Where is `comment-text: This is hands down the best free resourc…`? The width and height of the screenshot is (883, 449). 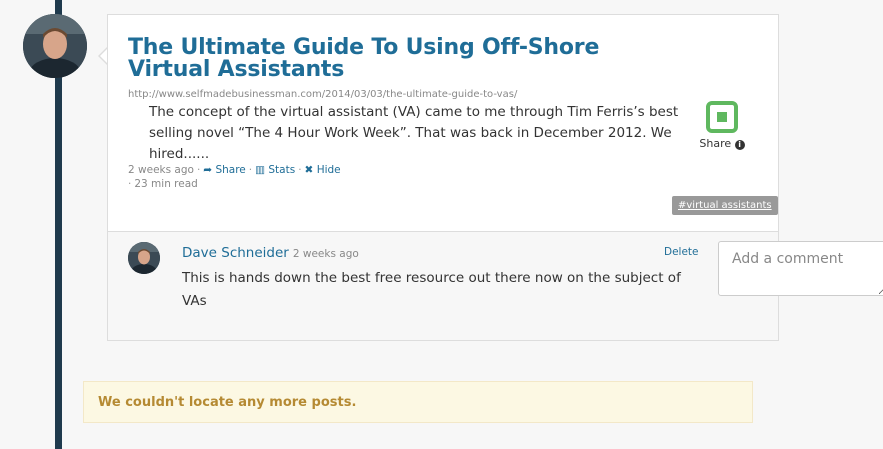
comment-text: This is hands down the best free resourc… is located at coordinates (431, 289).